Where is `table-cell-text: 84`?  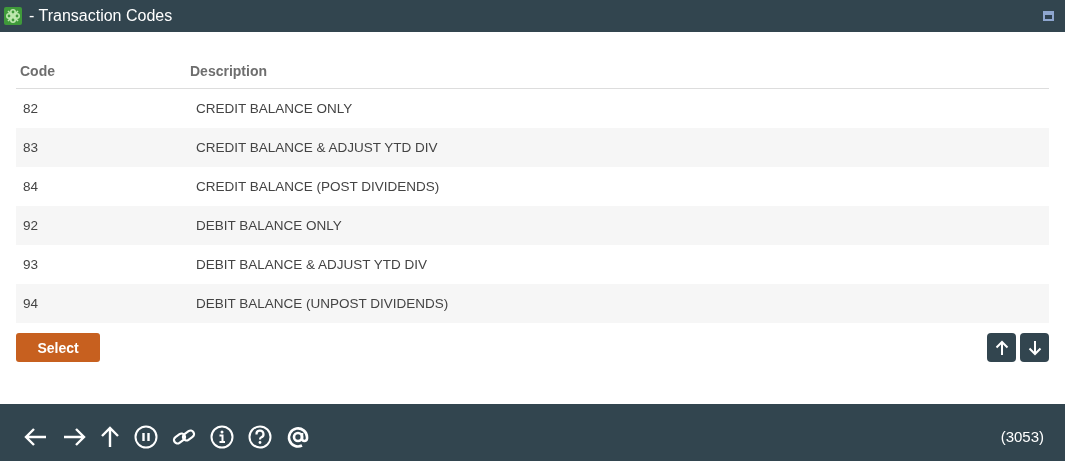 table-cell-text: 84 is located at coordinates (31, 186).